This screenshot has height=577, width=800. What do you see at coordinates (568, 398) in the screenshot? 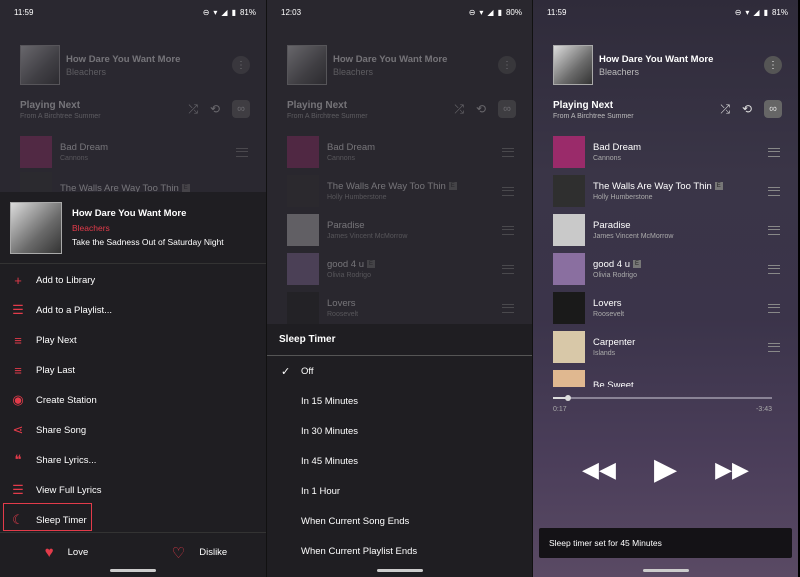
I see `progress-knob` at bounding box center [568, 398].